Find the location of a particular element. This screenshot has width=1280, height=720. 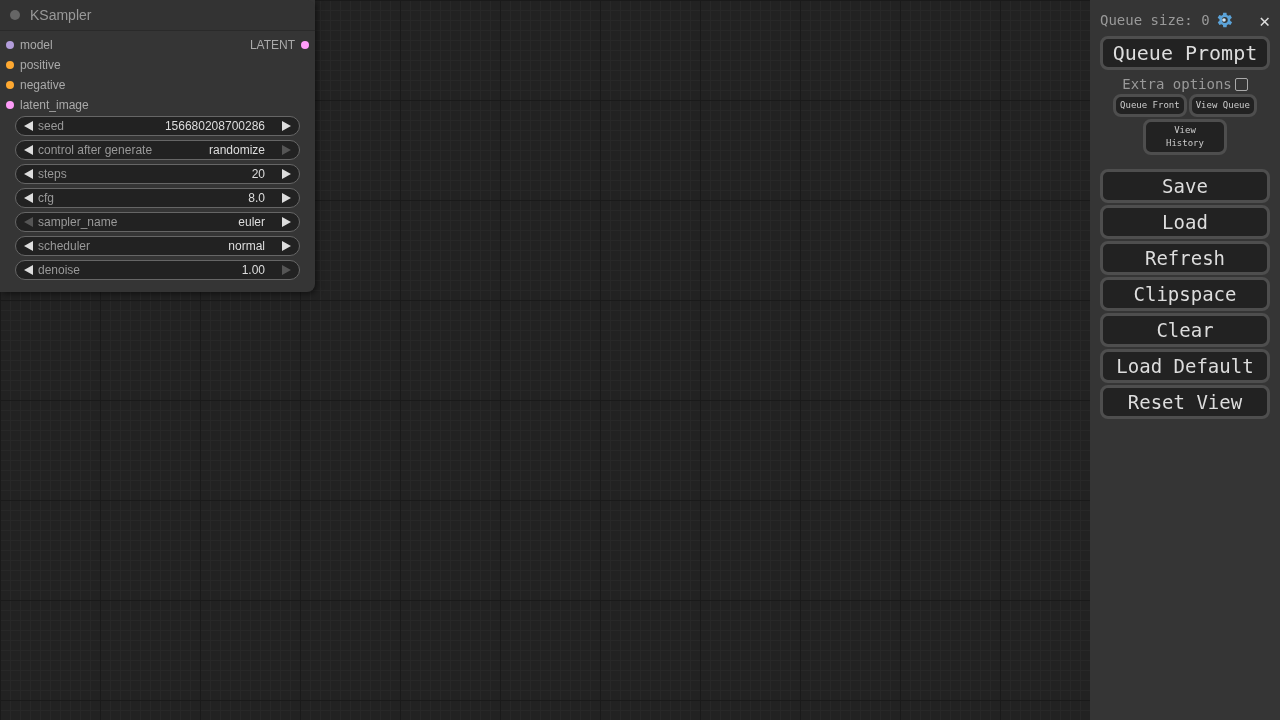

menu-button: Load is located at coordinates (1185, 222).